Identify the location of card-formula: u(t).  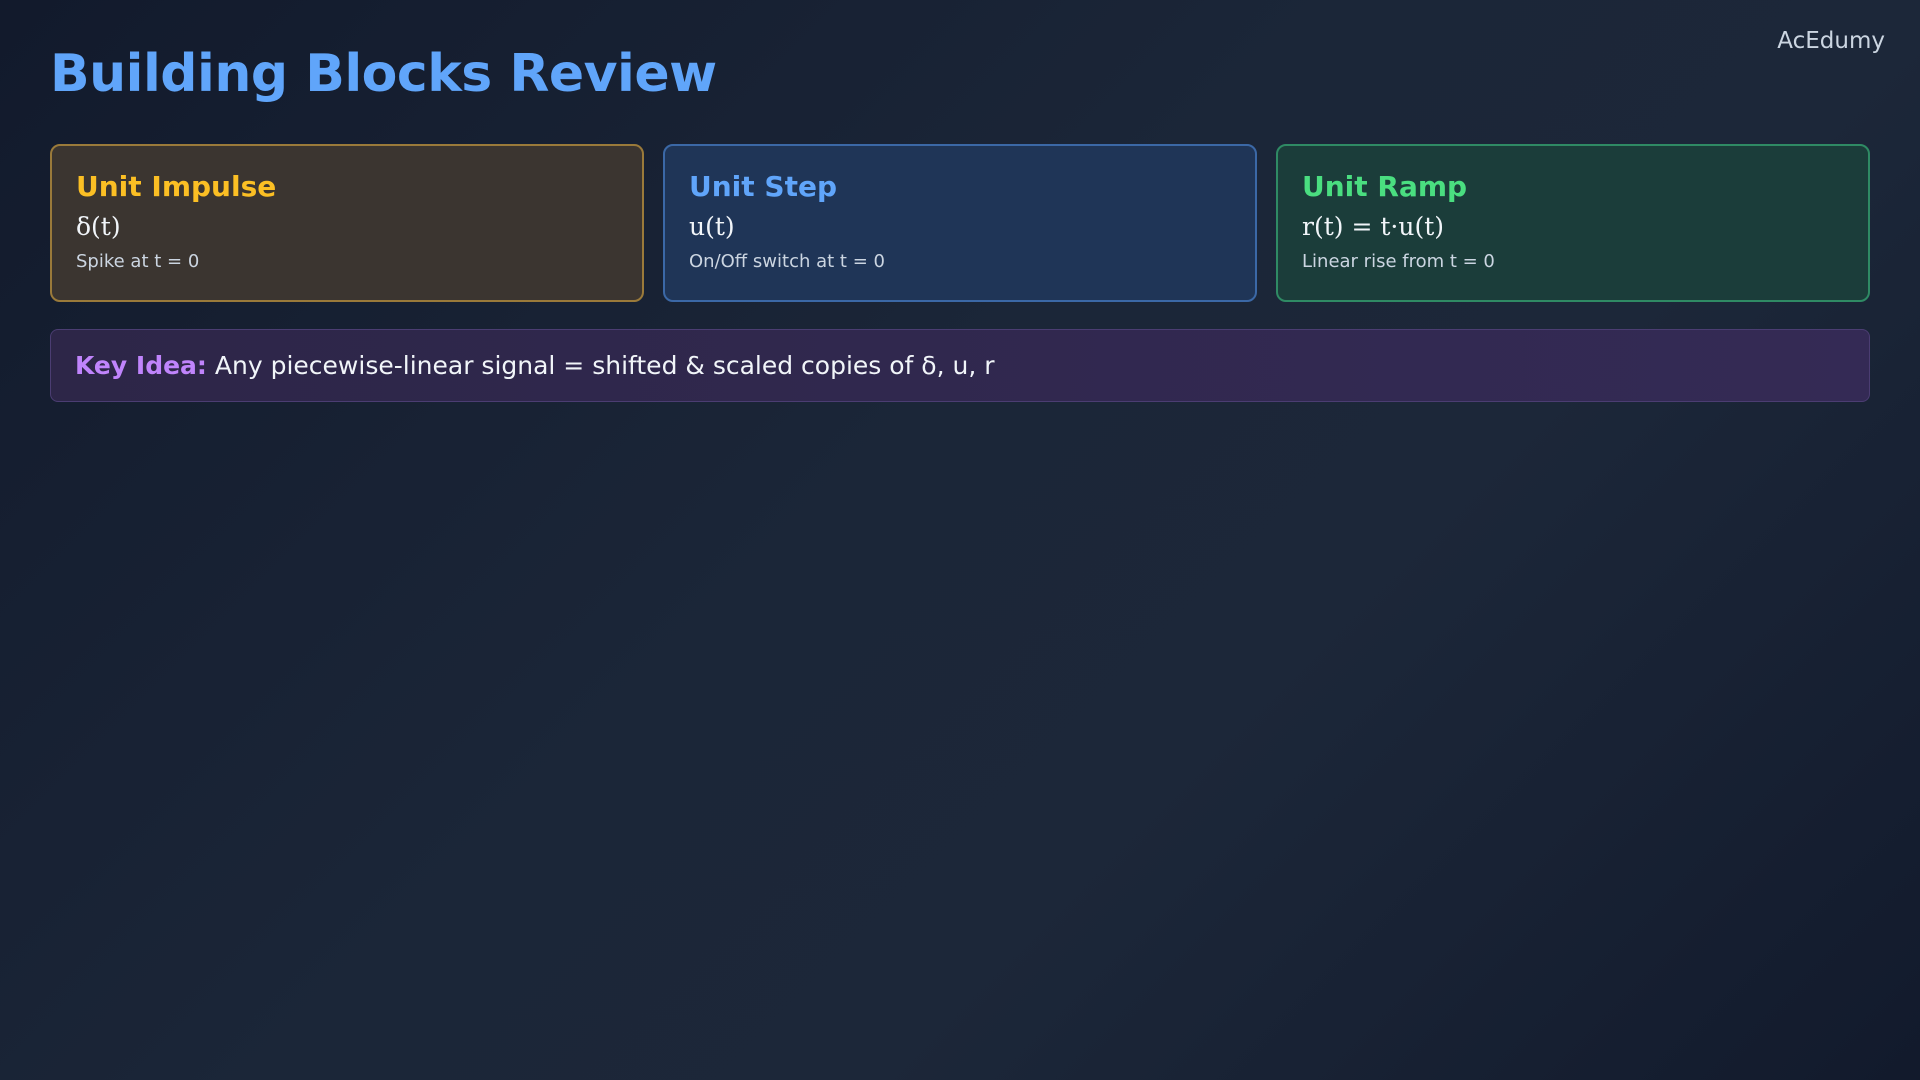
(712, 226).